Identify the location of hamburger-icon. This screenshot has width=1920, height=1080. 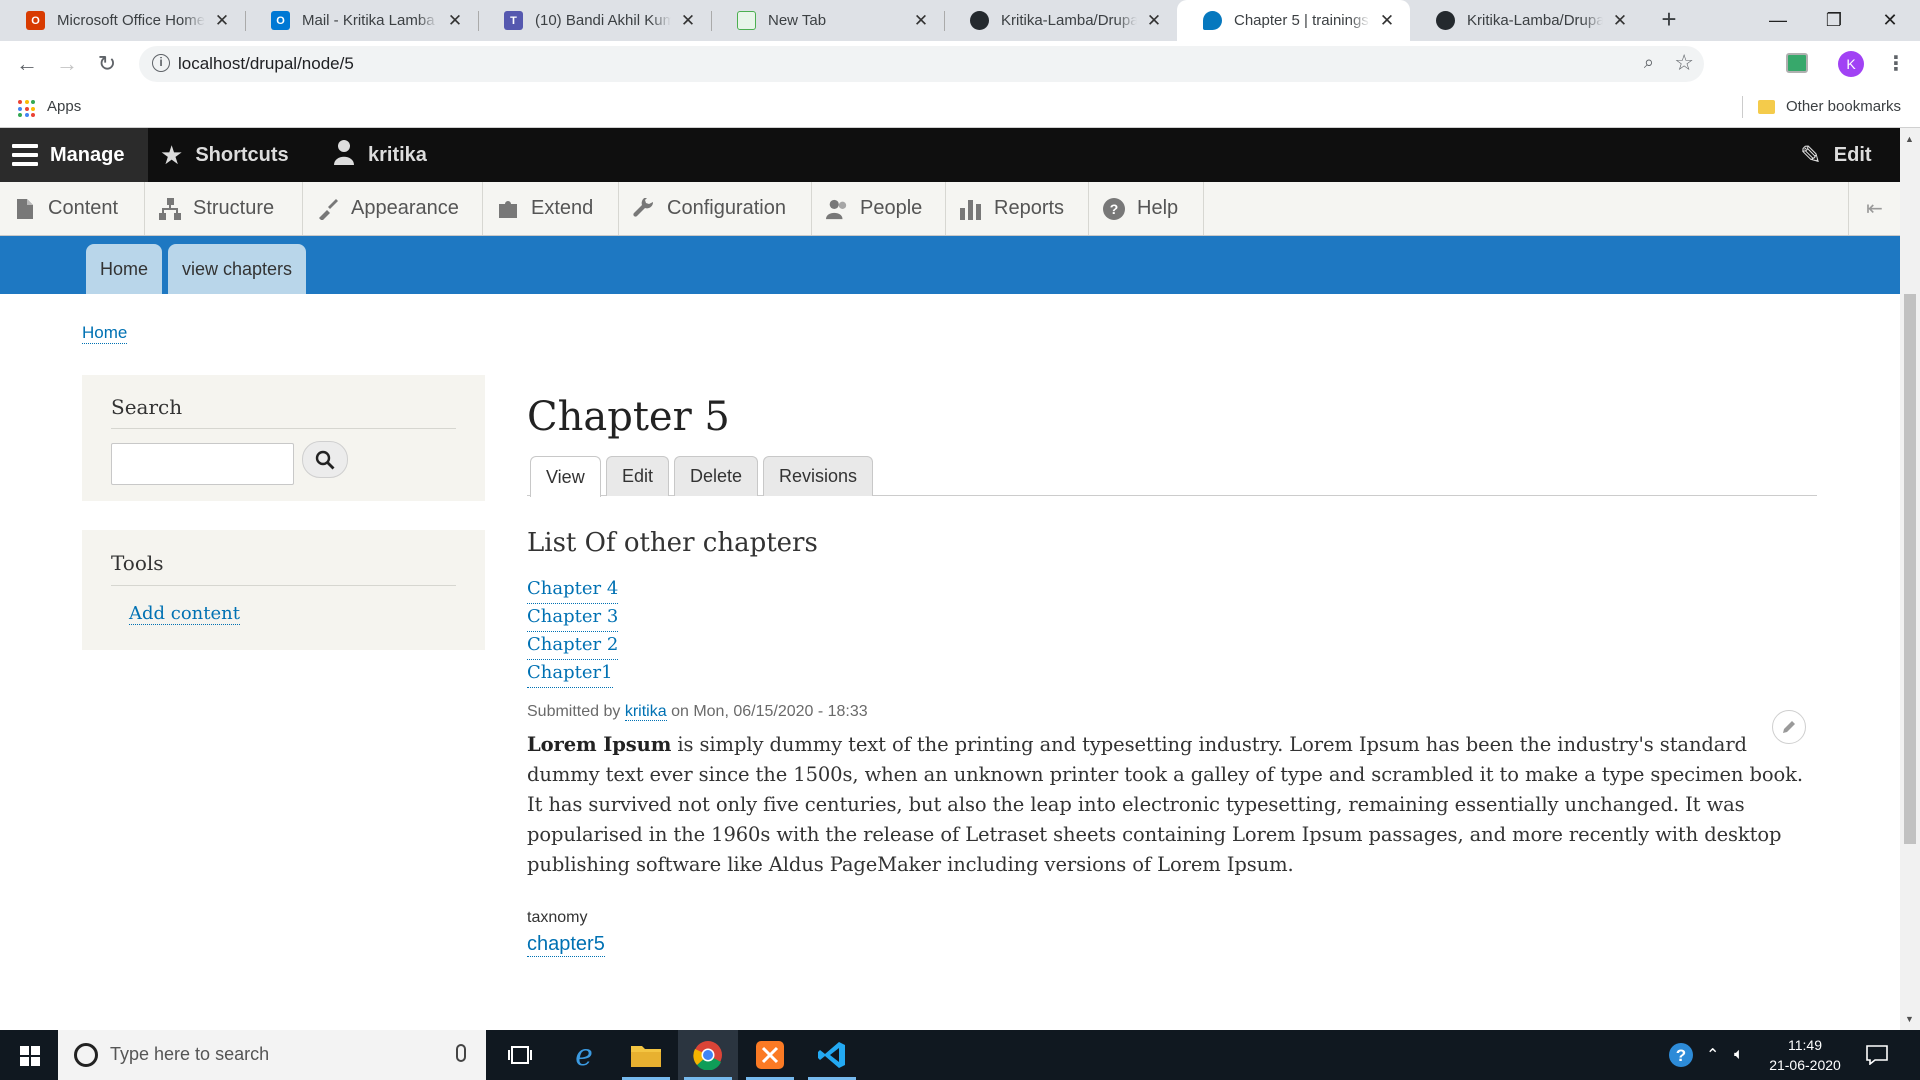
(25, 155).